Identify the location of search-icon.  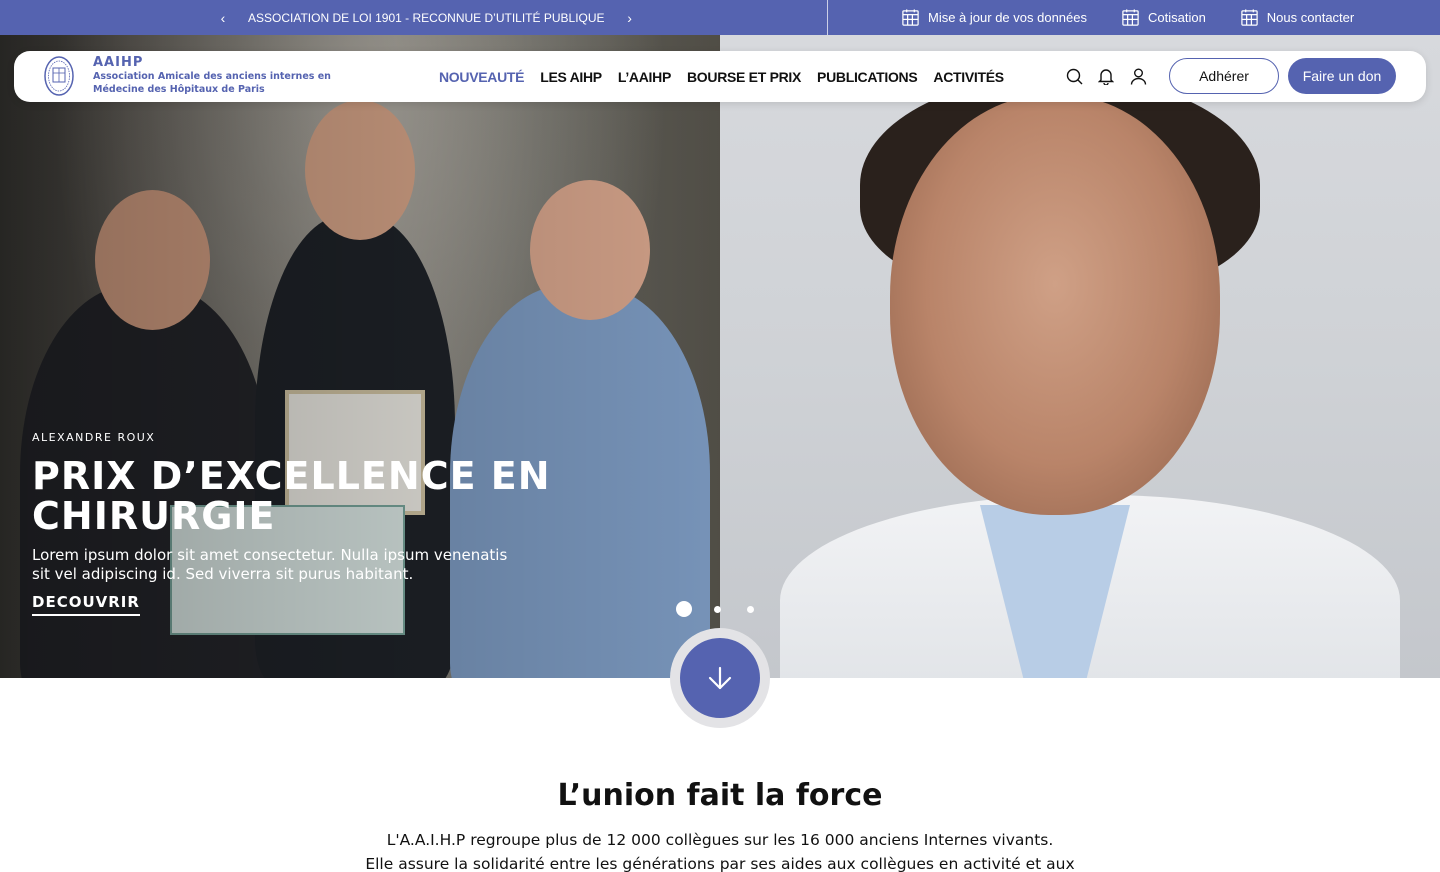
(1074, 77).